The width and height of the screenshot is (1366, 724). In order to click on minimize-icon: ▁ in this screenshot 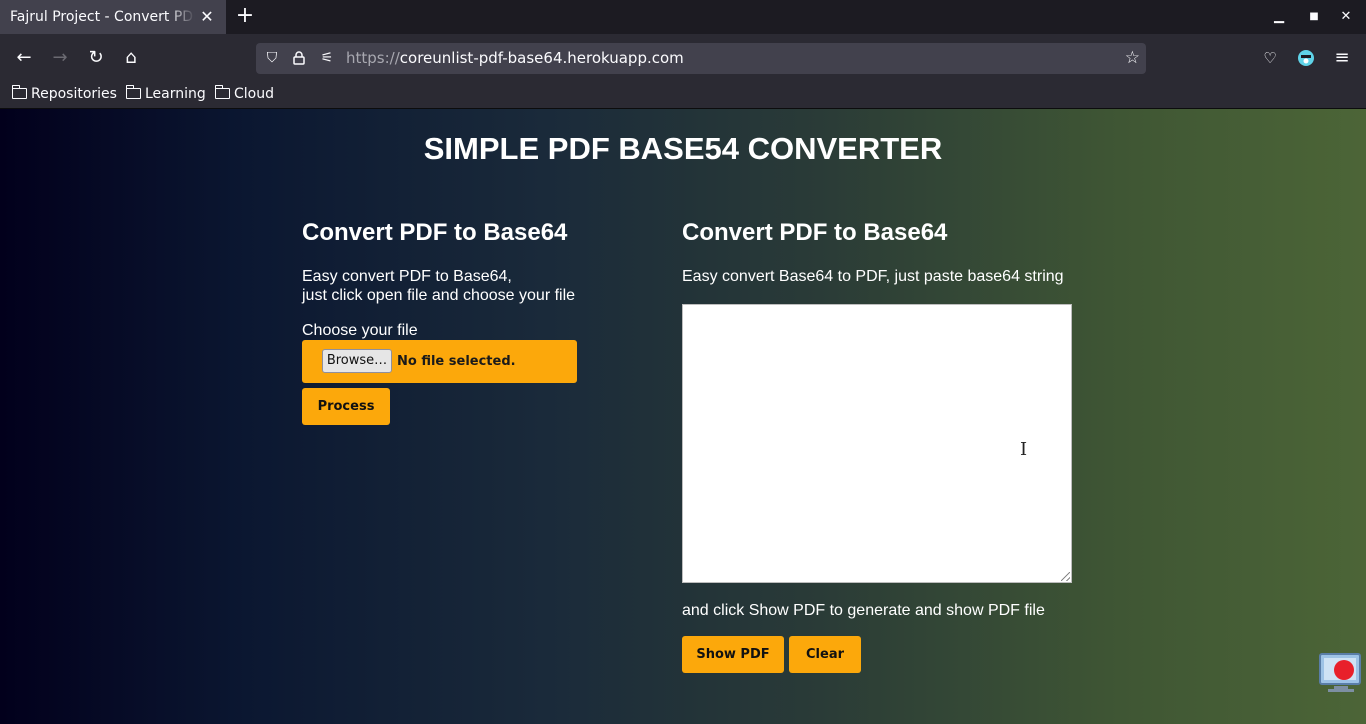, I will do `click(1279, 17)`.